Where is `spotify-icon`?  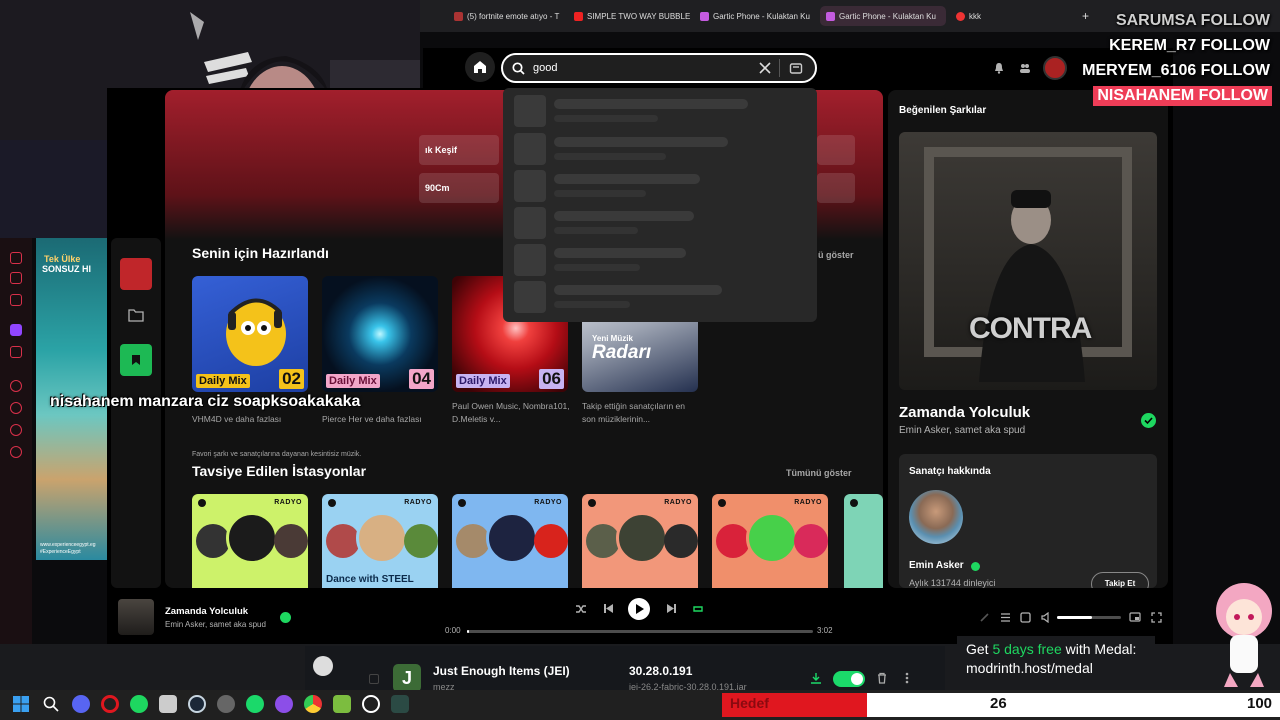
spotify-icon is located at coordinates (139, 704).